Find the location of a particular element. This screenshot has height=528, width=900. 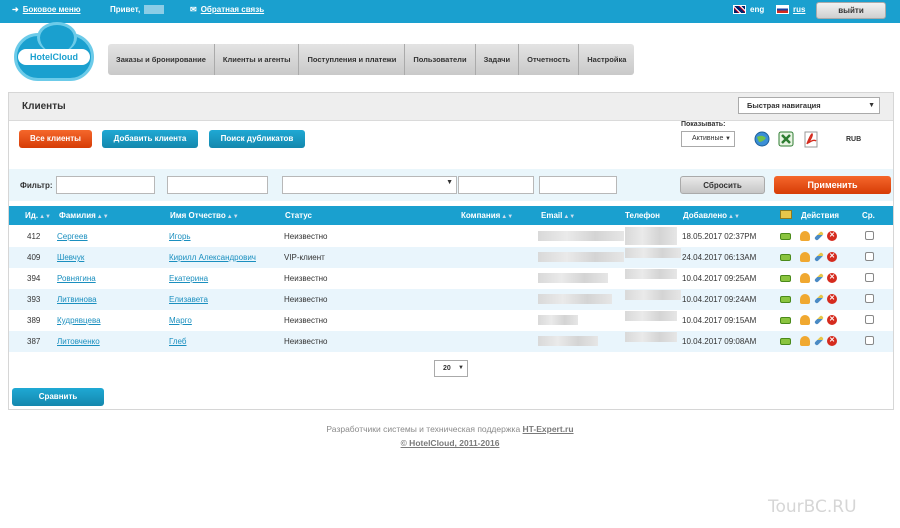

header-email: Email▲▼ is located at coordinates (558, 215).